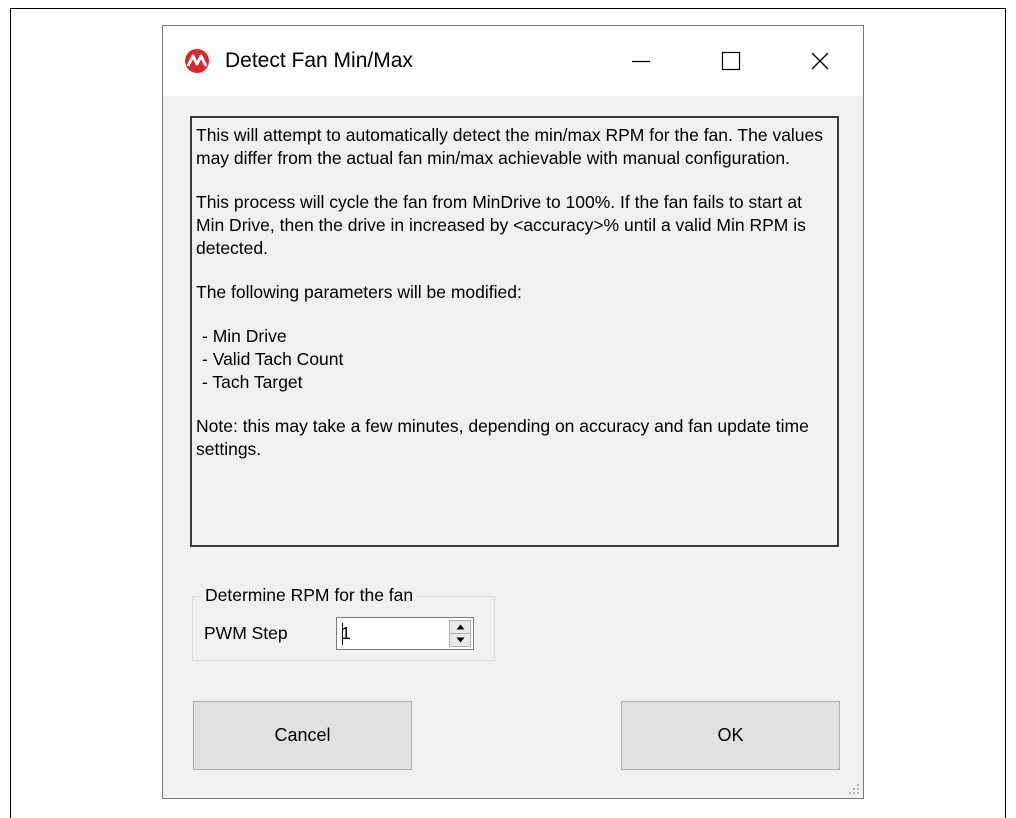 The height and width of the screenshot is (818, 1016). I want to click on resize-grip-icon, so click(854, 789).